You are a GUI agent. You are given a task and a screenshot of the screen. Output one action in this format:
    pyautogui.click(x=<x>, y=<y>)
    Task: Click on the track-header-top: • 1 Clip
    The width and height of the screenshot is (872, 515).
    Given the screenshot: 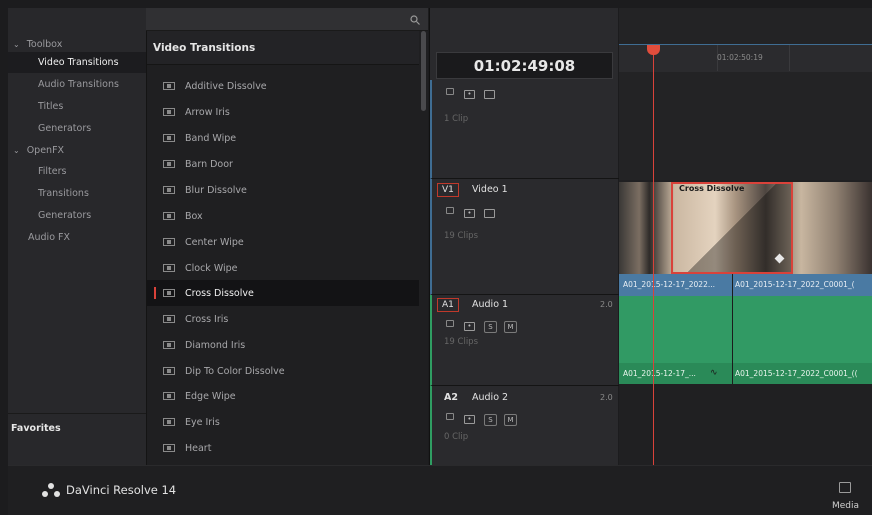 What is the action you would take?
    pyautogui.click(x=524, y=129)
    